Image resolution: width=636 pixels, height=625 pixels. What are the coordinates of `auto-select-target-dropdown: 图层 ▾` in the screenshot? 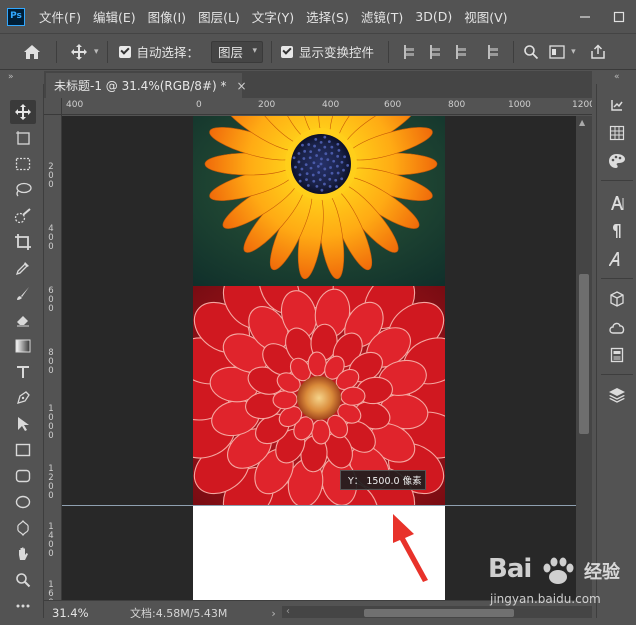 It's located at (237, 51).